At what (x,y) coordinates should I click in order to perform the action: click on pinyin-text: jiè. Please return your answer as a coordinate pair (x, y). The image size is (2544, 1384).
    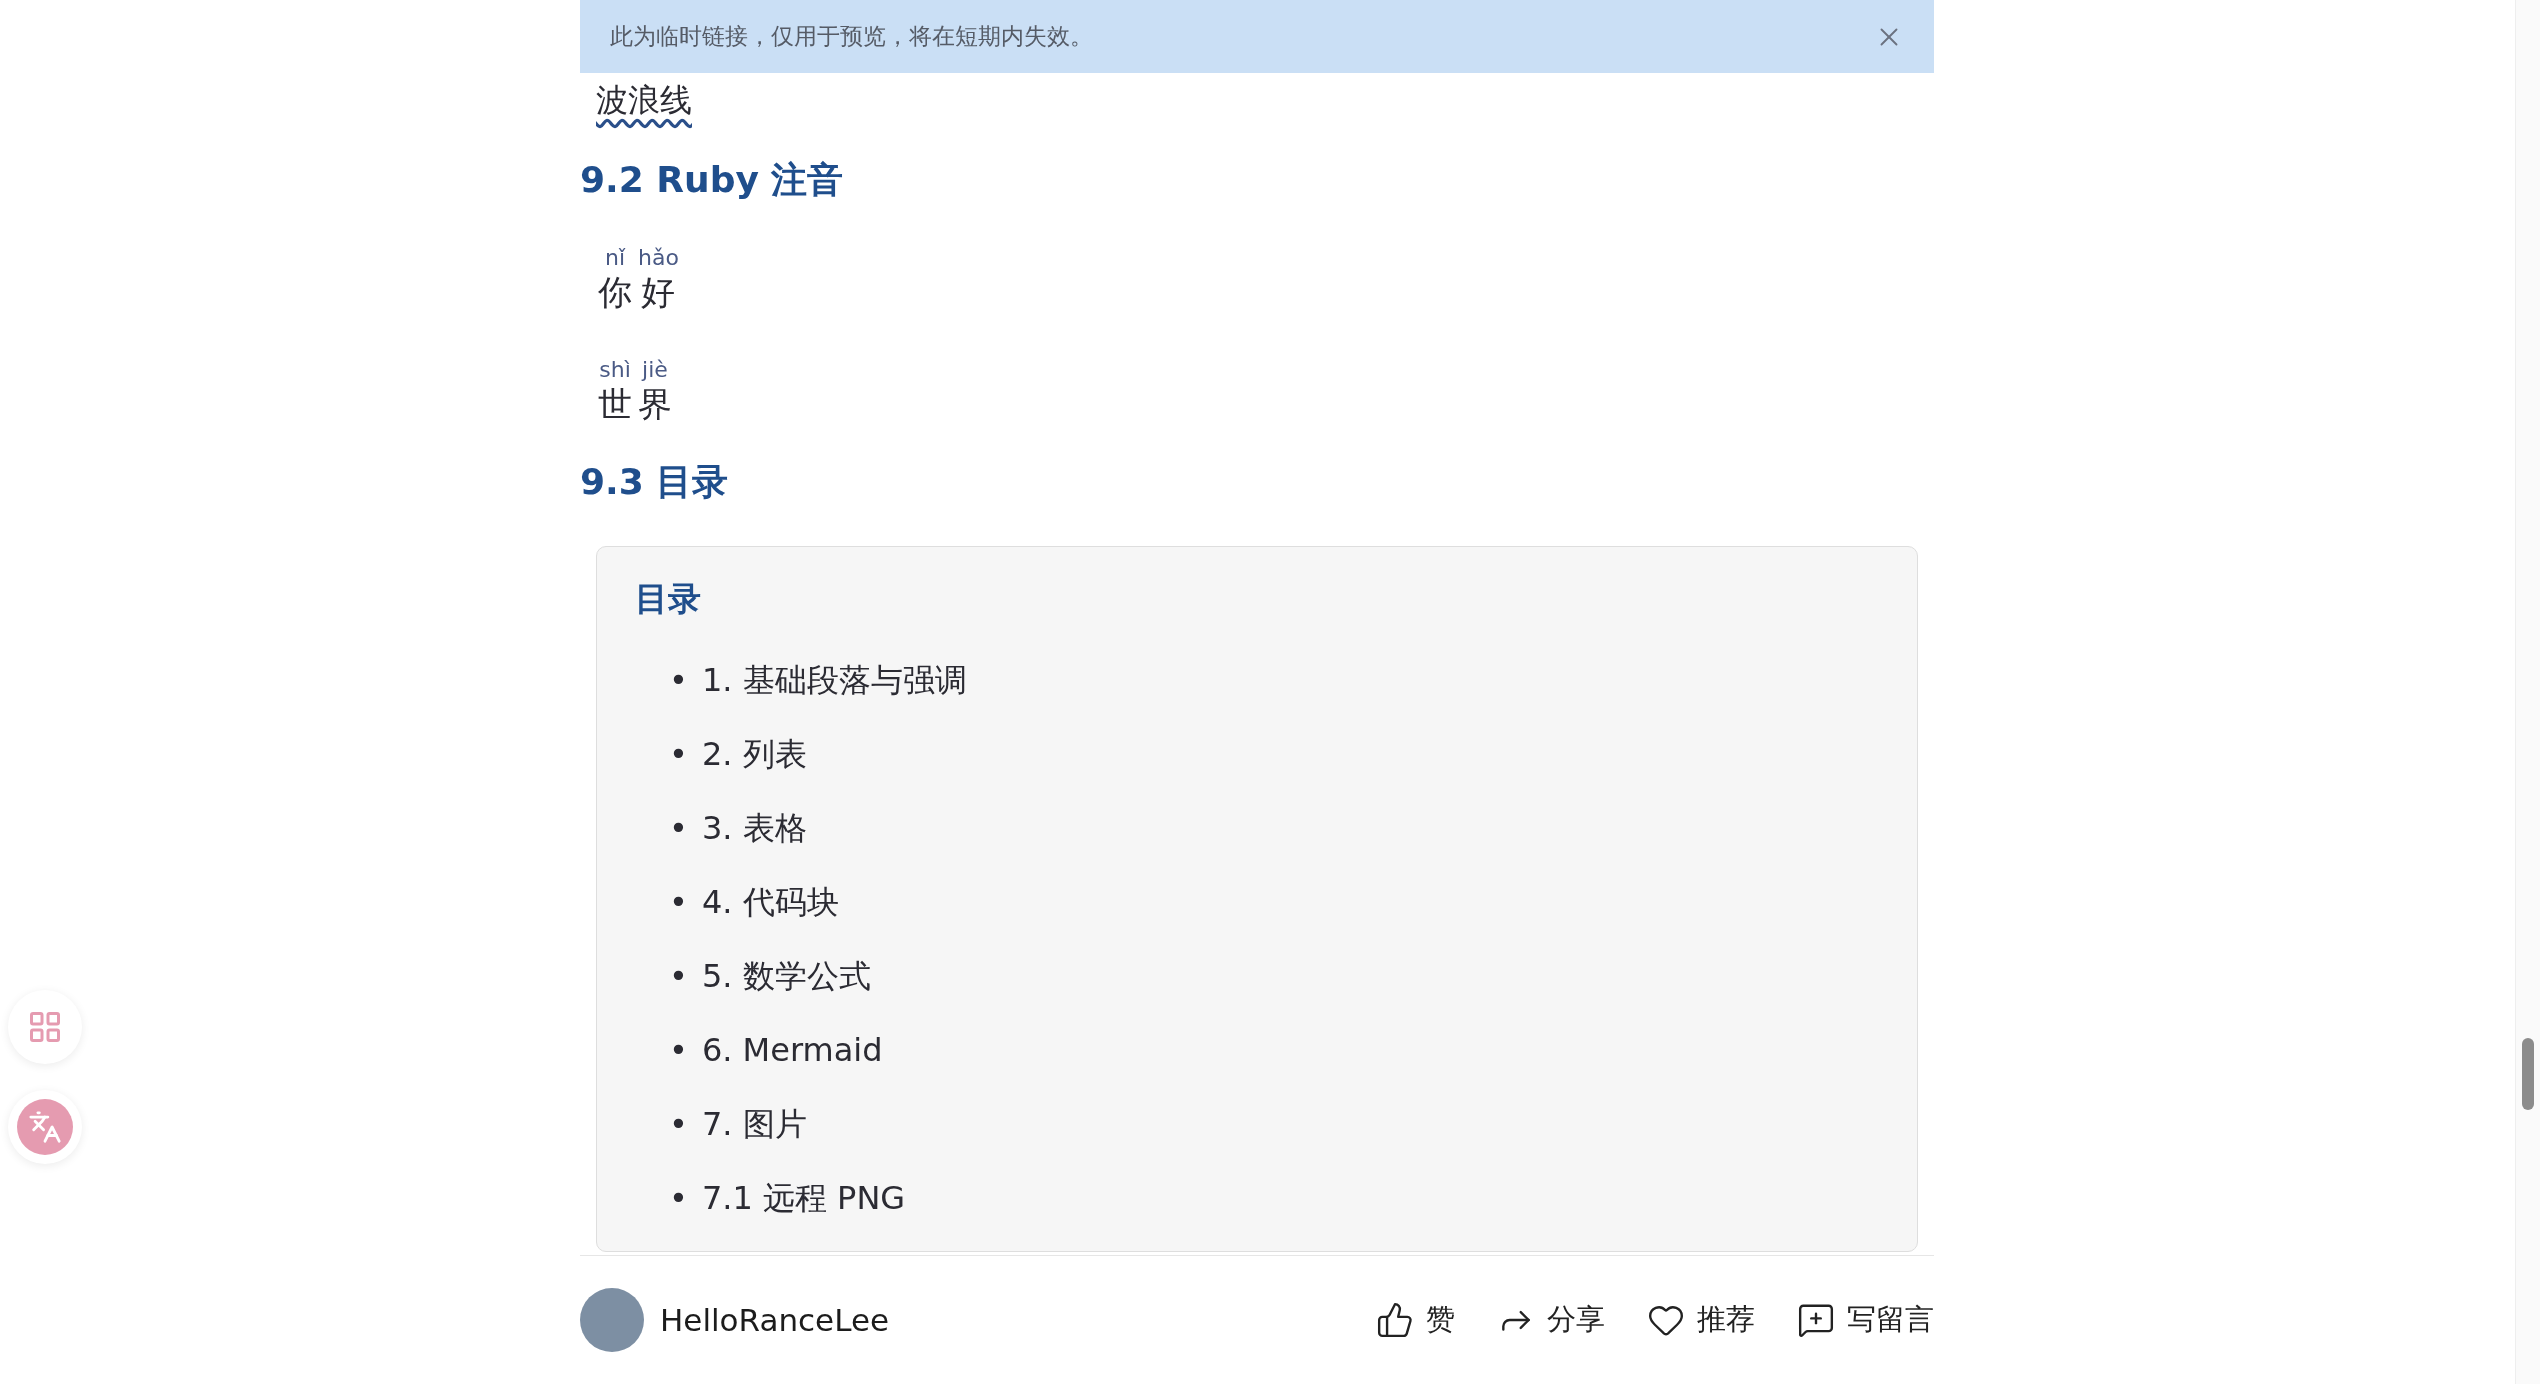
    Looking at the image, I should click on (655, 370).